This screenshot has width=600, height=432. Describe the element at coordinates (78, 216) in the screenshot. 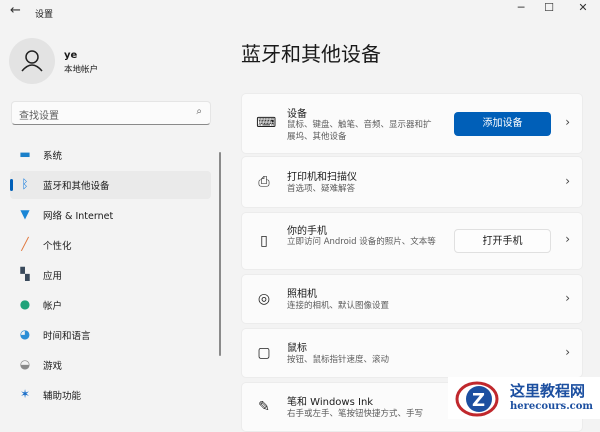

I see `sidebar-item-label: 网络 & Internet` at that location.